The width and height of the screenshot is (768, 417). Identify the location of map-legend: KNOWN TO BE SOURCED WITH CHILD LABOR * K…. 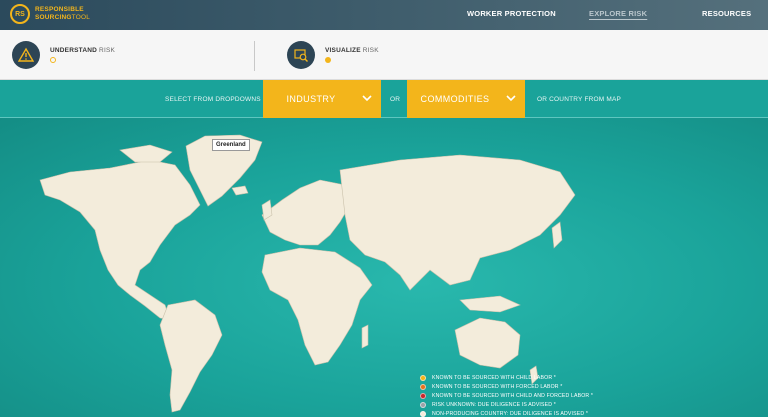
(506, 395).